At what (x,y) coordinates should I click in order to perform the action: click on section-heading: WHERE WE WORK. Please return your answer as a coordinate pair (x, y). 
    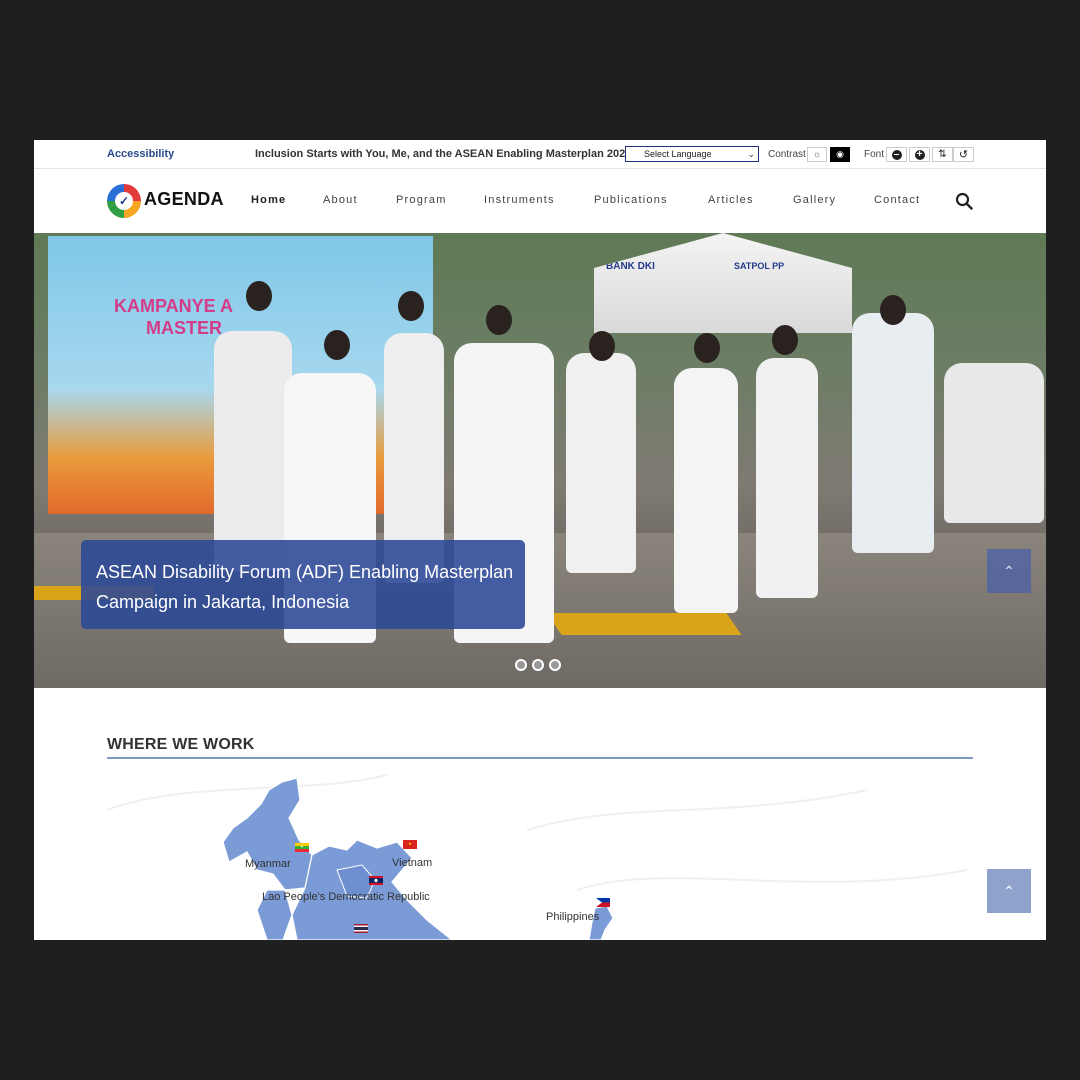
    Looking at the image, I should click on (181, 744).